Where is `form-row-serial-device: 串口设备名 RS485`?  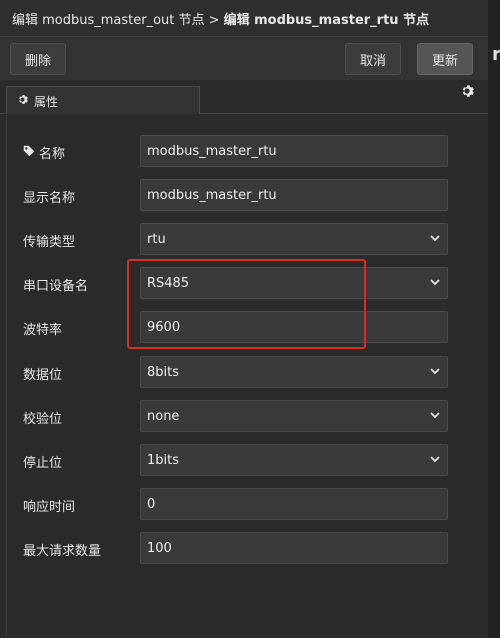 form-row-serial-device: 串口设备名 RS485 is located at coordinates (245, 283).